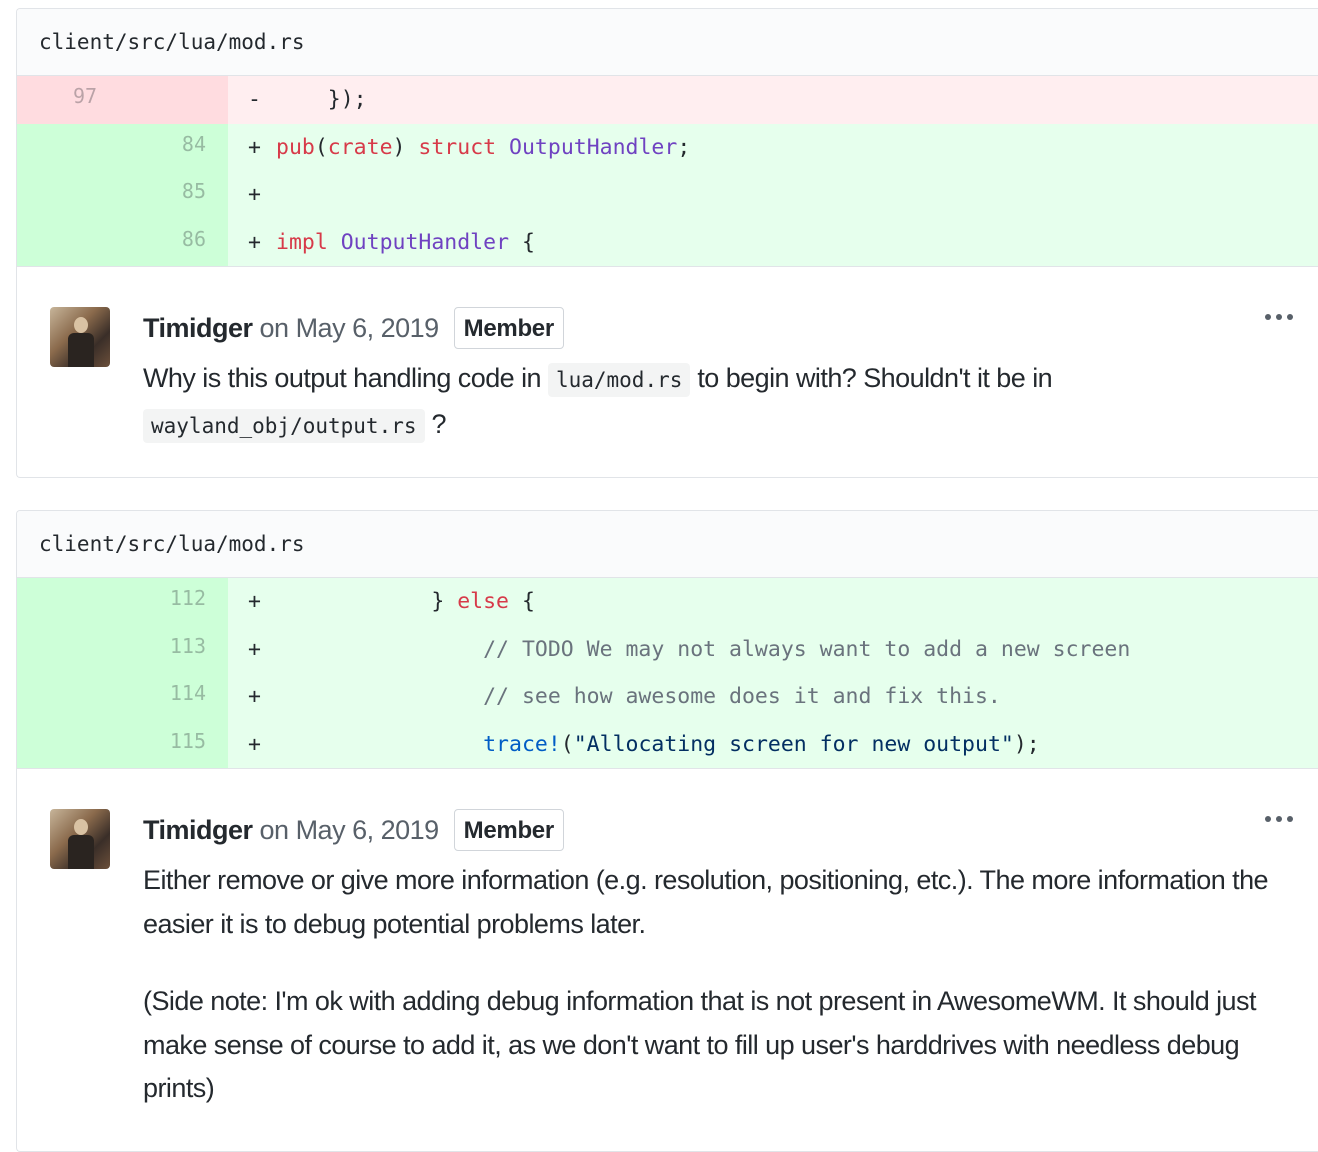  What do you see at coordinates (1026, 744) in the screenshot?
I see `code-token: );` at bounding box center [1026, 744].